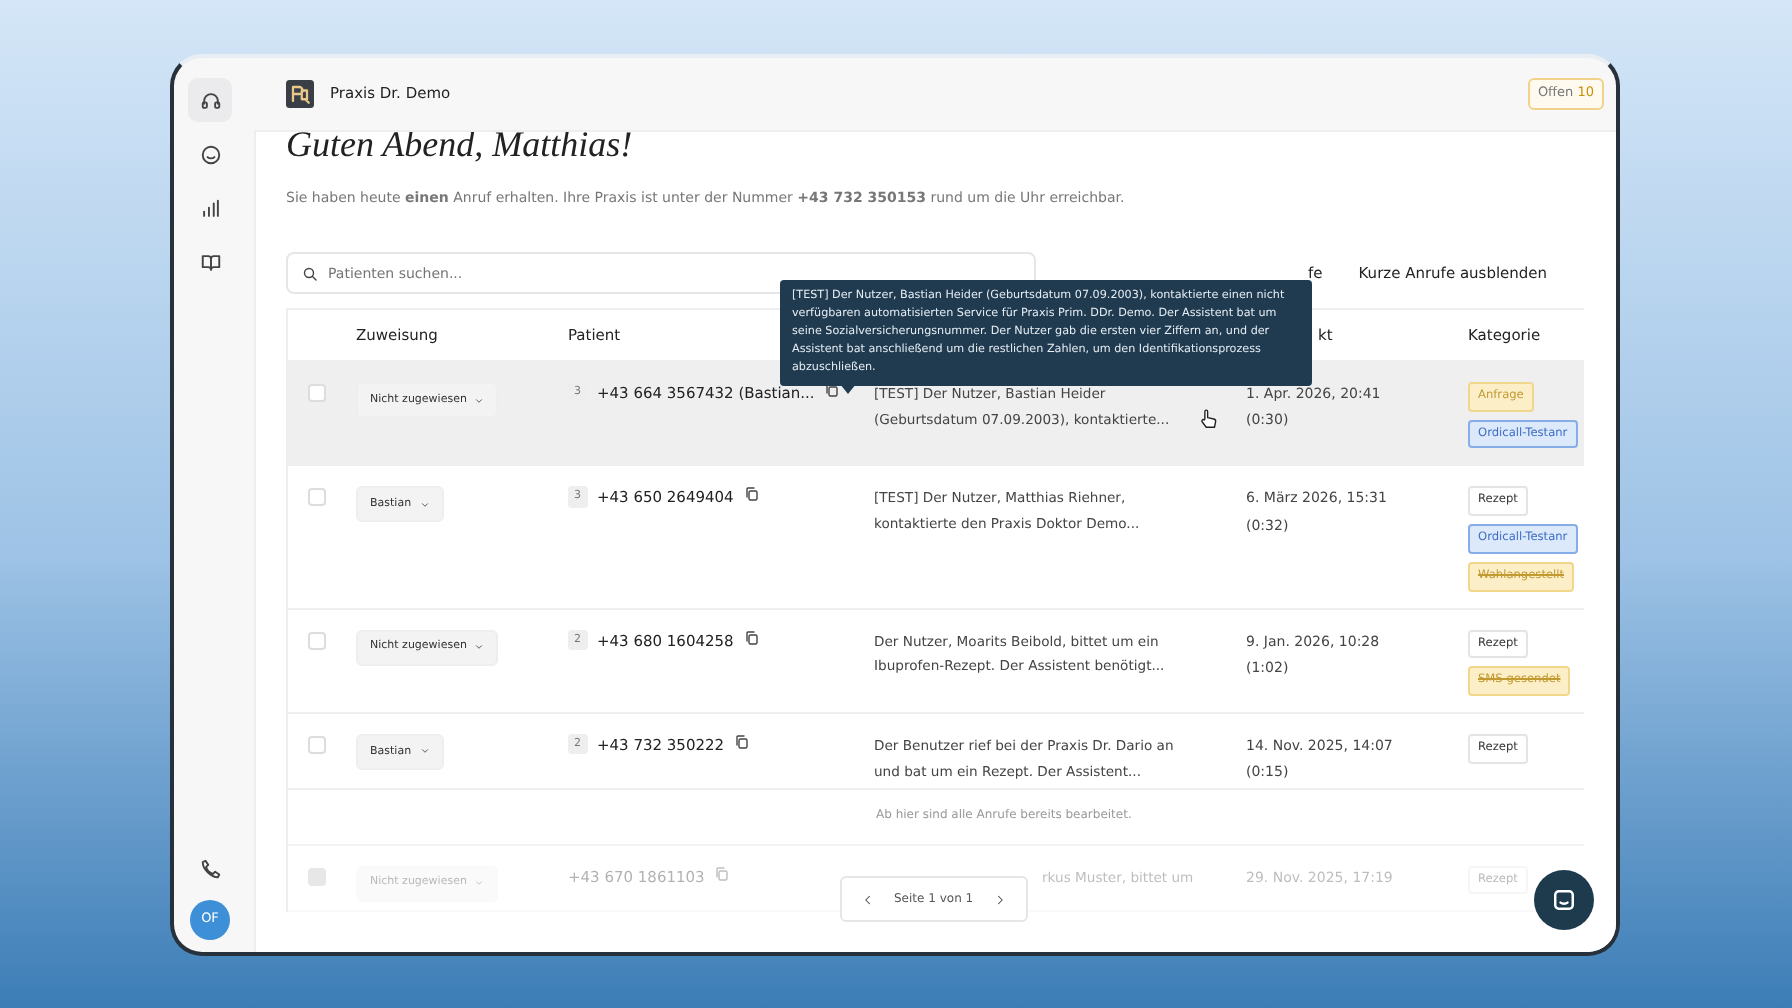 The image size is (1792, 1008). Describe the element at coordinates (210, 154) in the screenshot. I see `smiley-icon` at that location.